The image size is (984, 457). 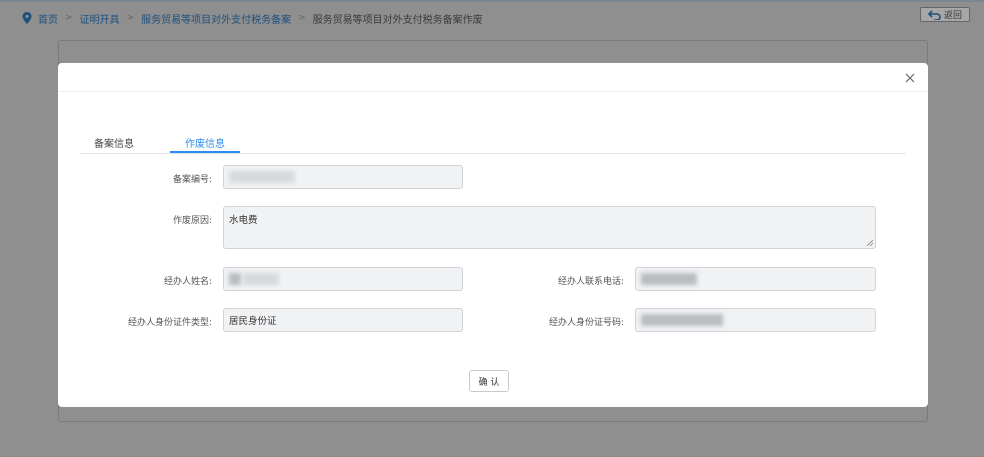 I want to click on tab-bar: 备案信息 作废信息, so click(x=493, y=143).